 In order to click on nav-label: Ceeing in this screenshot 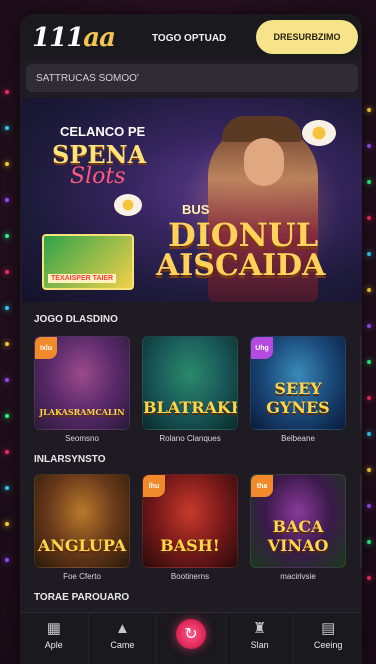, I will do `click(328, 645)`.